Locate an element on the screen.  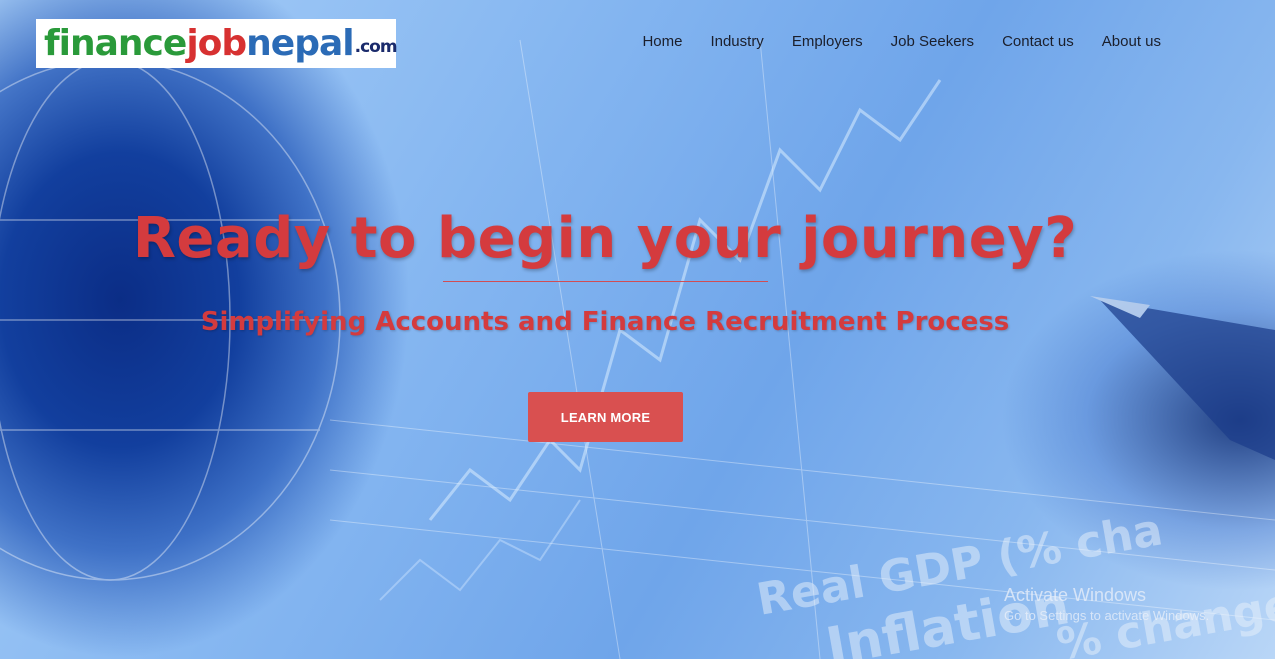
watermark-subtitle: Go to Settings to activate Windows. is located at coordinates (1107, 615).